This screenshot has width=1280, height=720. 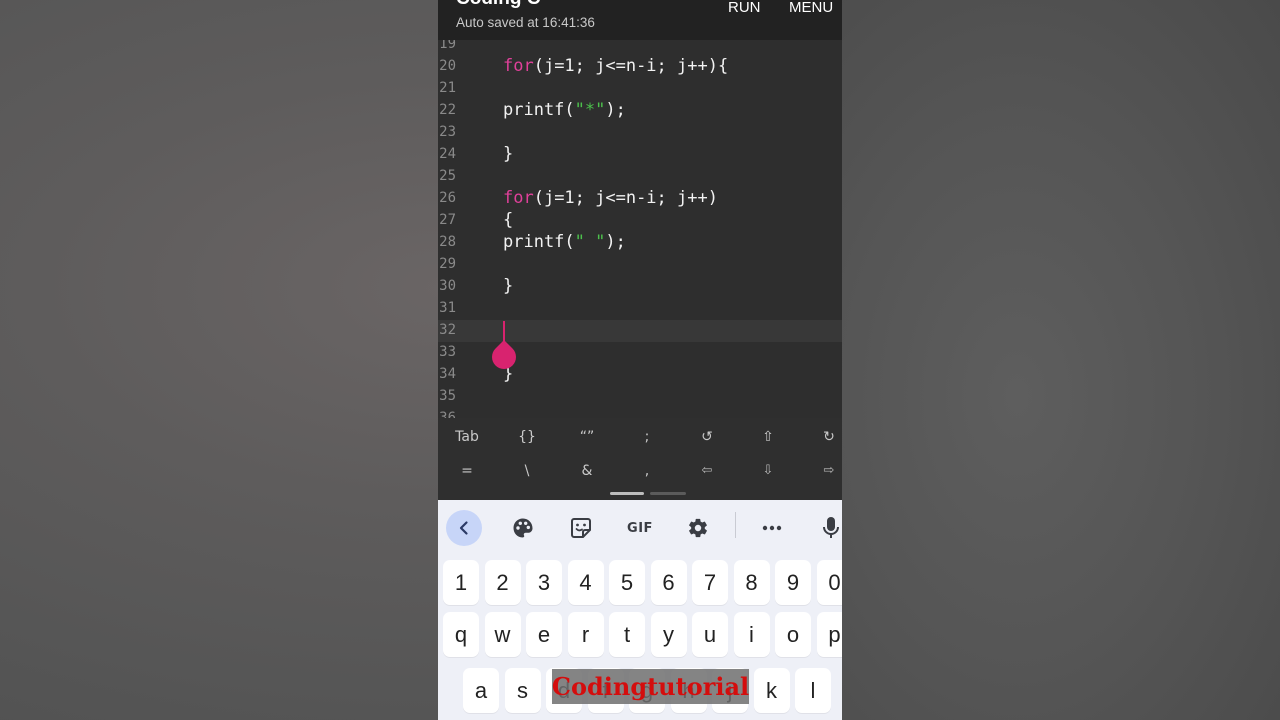 I want to click on ampersand-key: &, so click(x=587, y=471).